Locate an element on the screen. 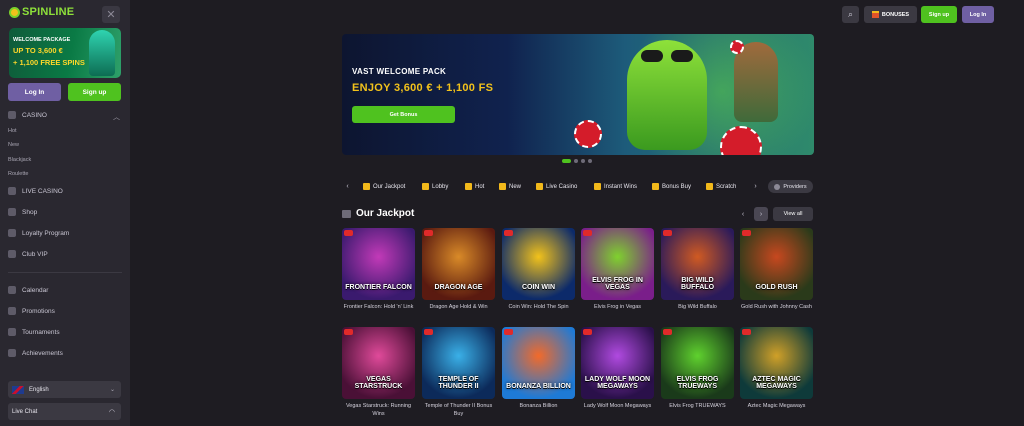 Image resolution: width=1024 pixels, height=426 pixels. category-tab-hot: Hot is located at coordinates (474, 186).